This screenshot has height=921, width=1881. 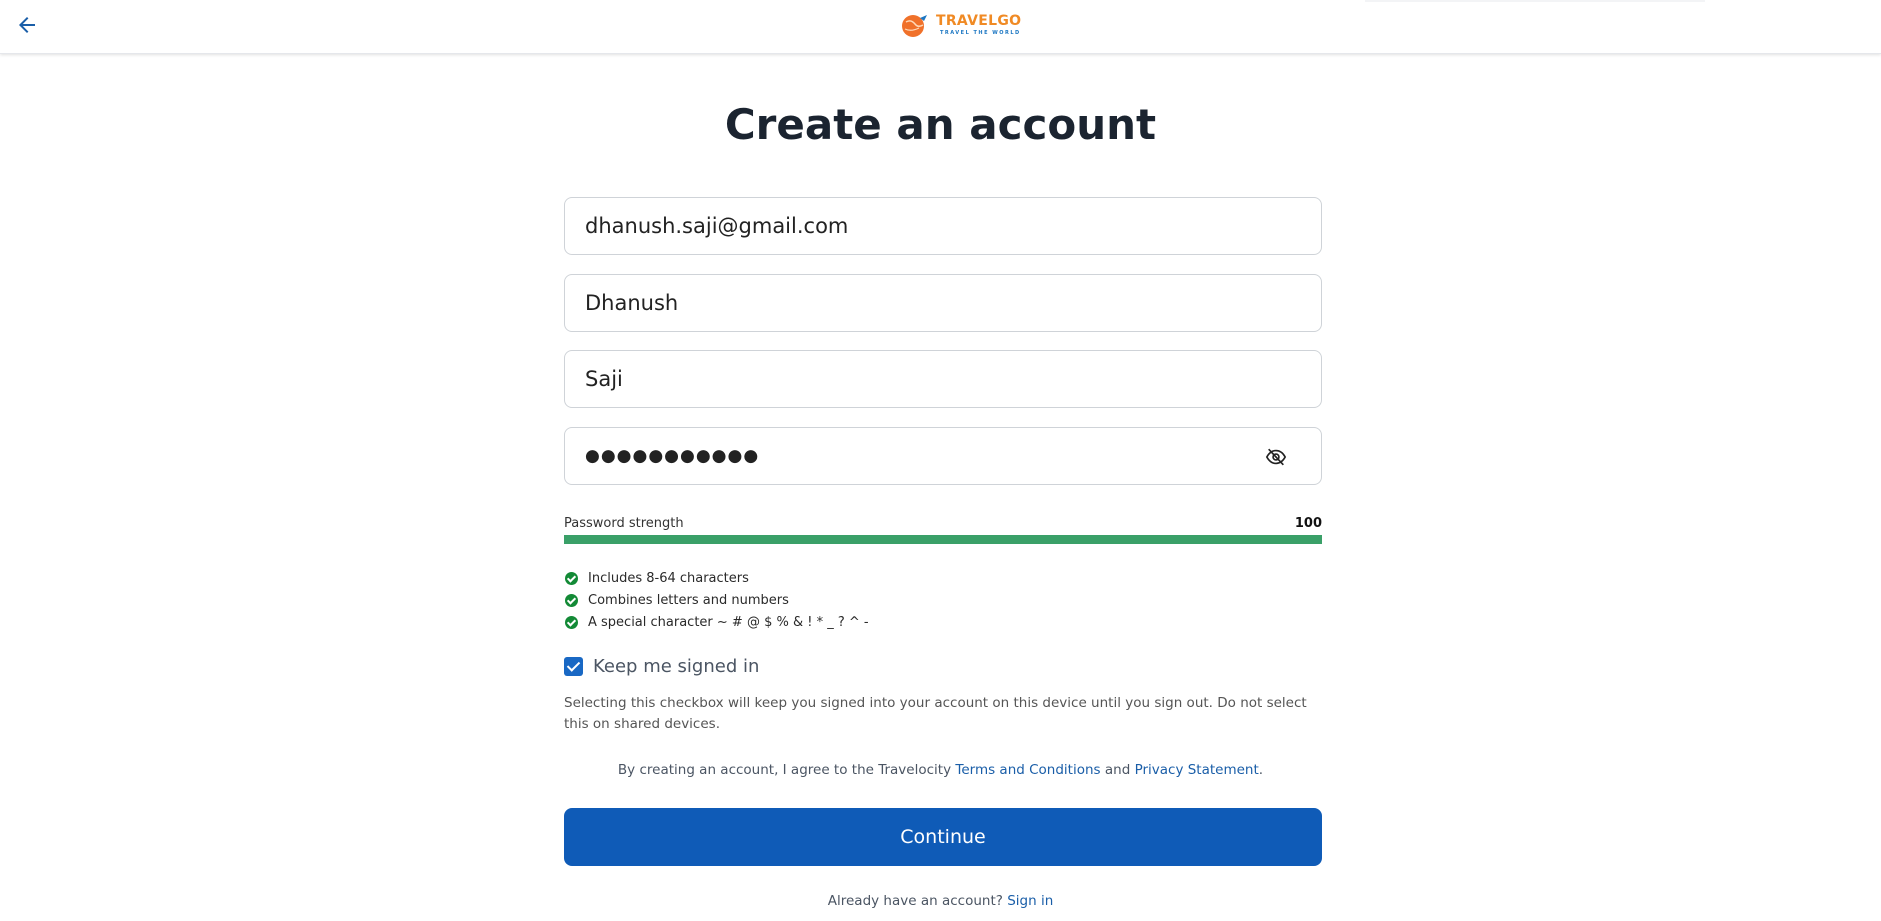 I want to click on password-strength-bar, so click(x=943, y=539).